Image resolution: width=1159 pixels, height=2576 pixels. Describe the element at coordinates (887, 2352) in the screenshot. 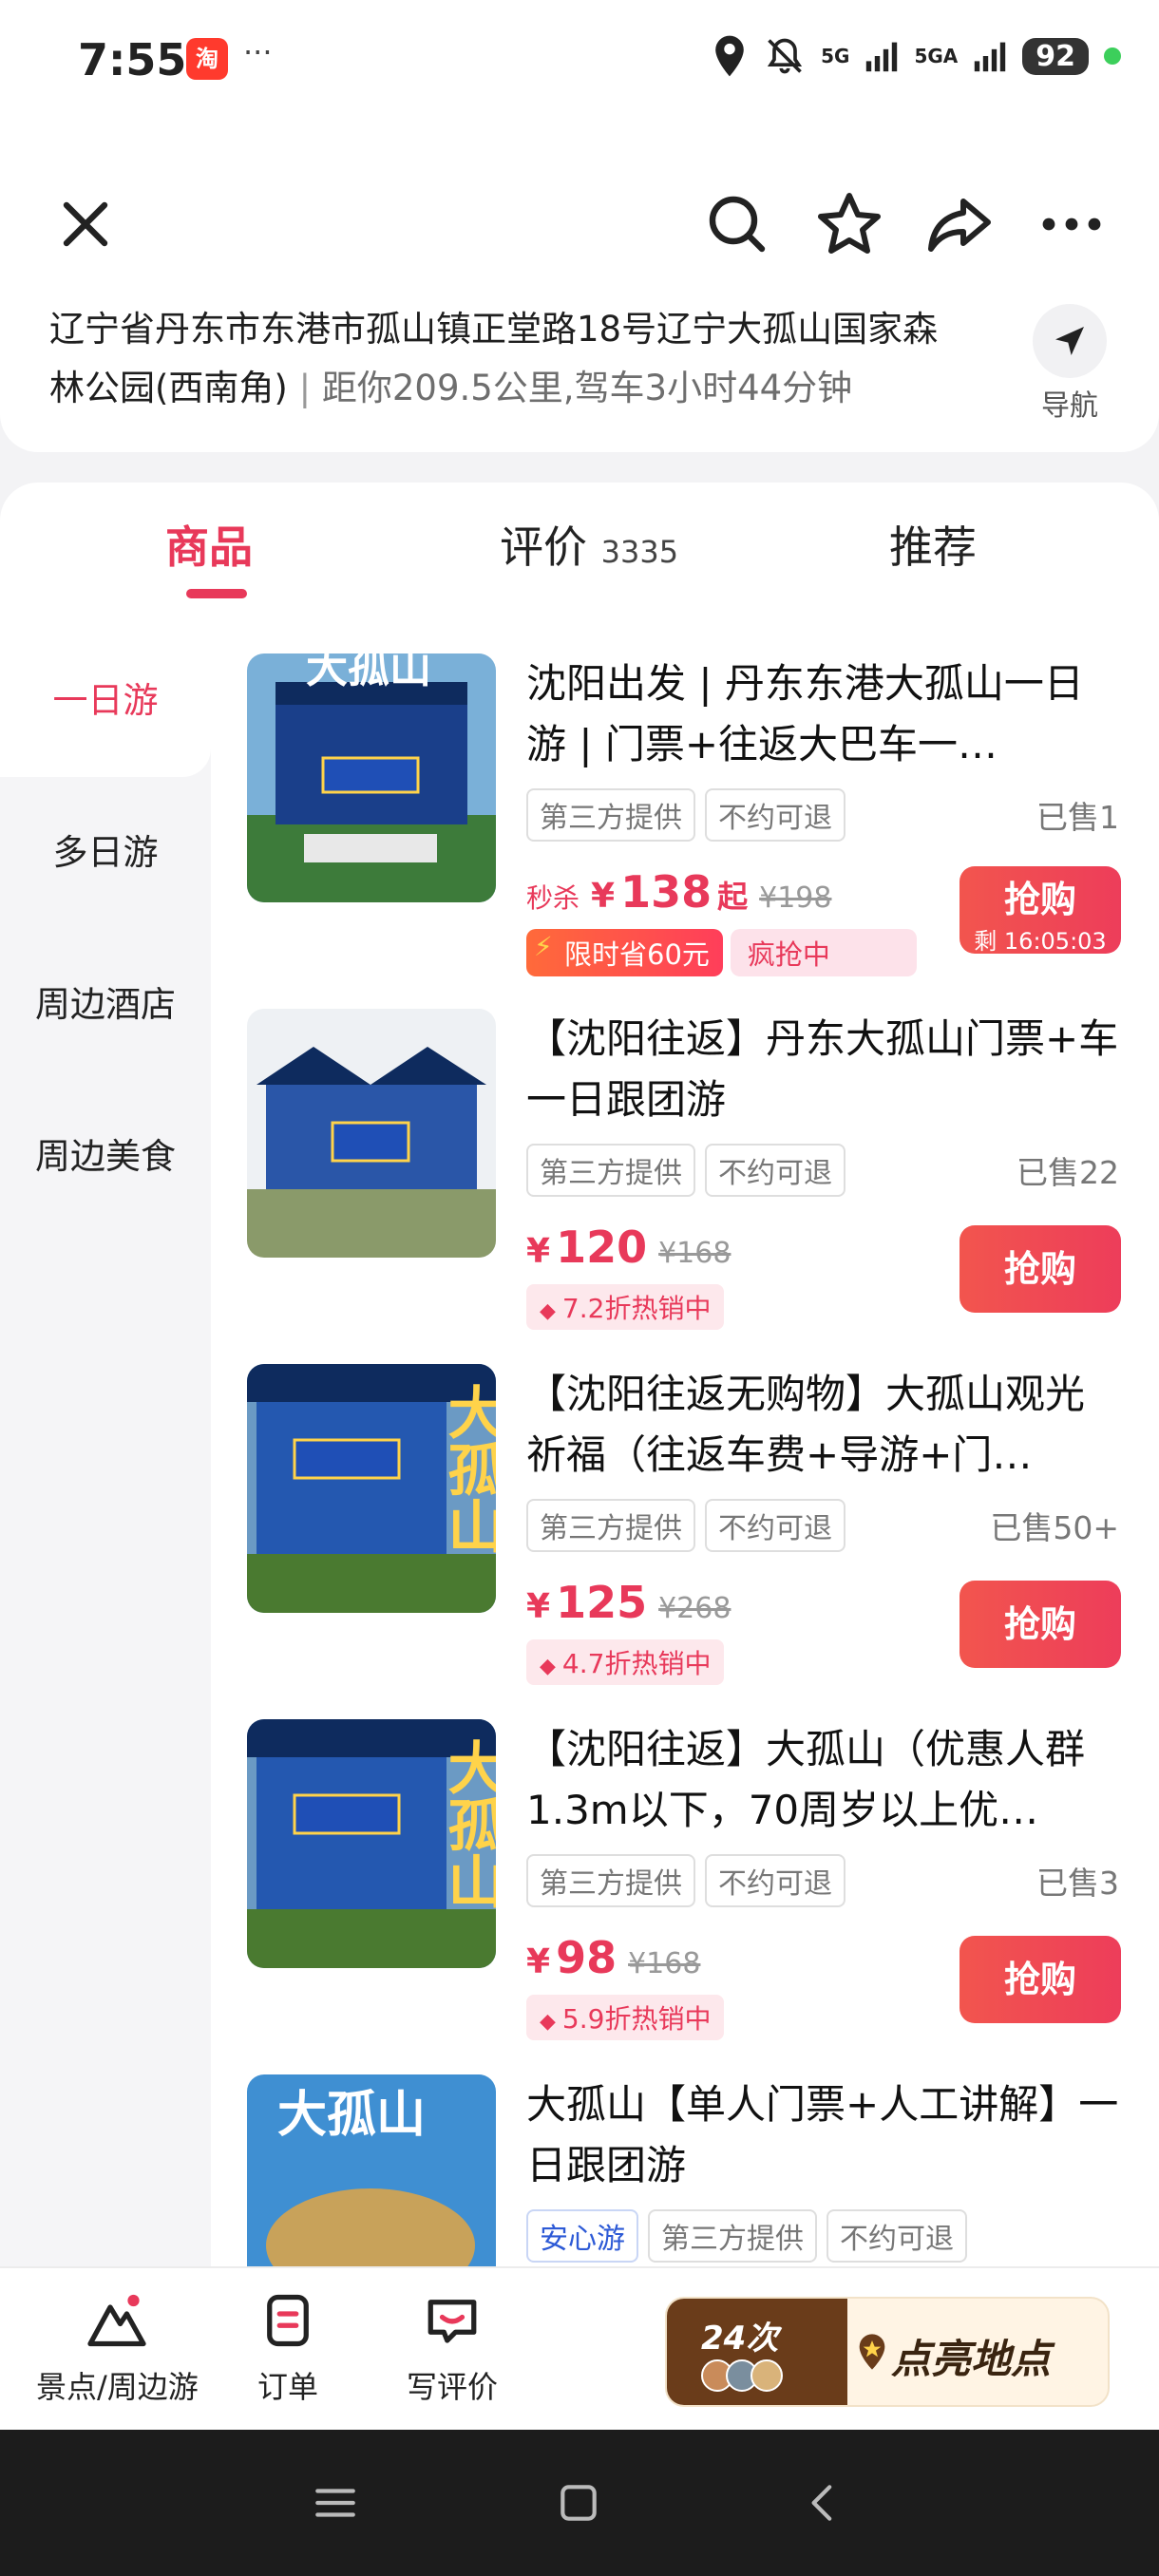

I see `checkin-button: 24次 点亮地点` at that location.